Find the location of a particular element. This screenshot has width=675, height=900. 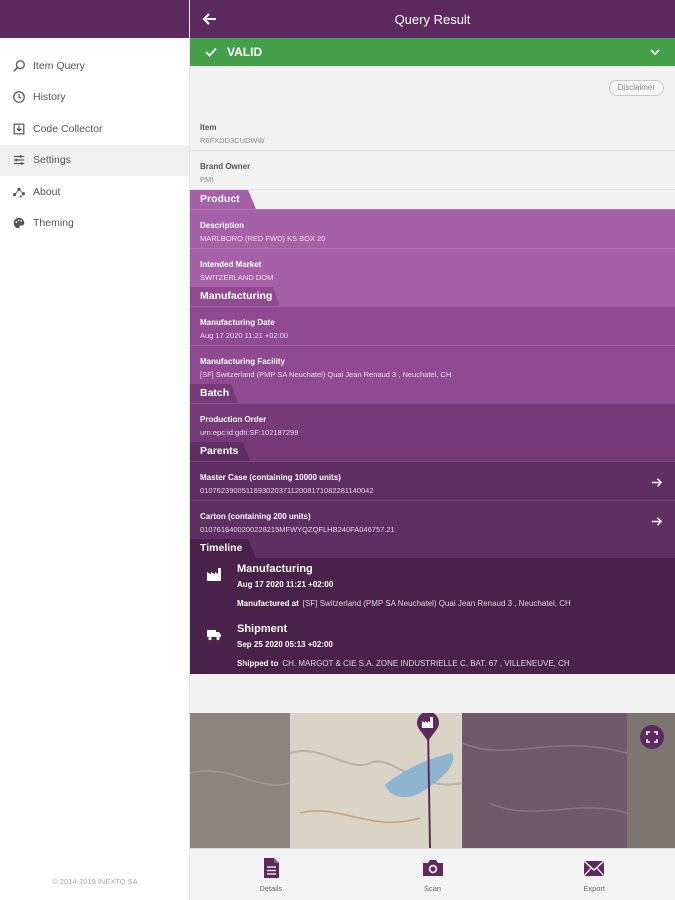

event-date: Sep 25 2020 05:13 +02:00 is located at coordinates (285, 644).